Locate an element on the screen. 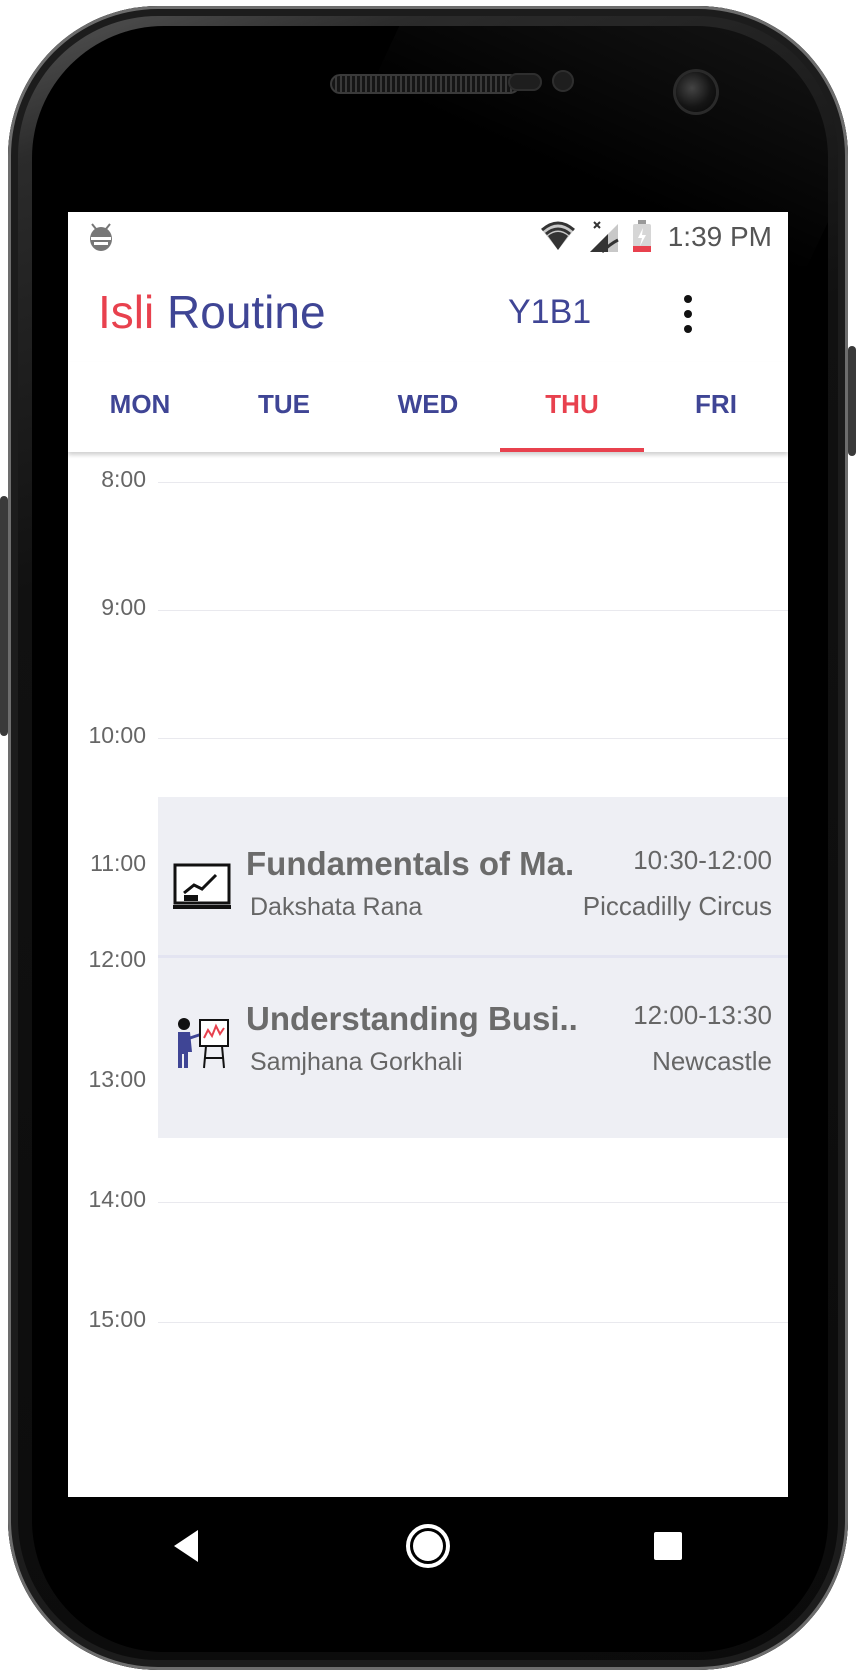 This screenshot has height=1676, width=856. overflow-menu-icon is located at coordinates (688, 314).